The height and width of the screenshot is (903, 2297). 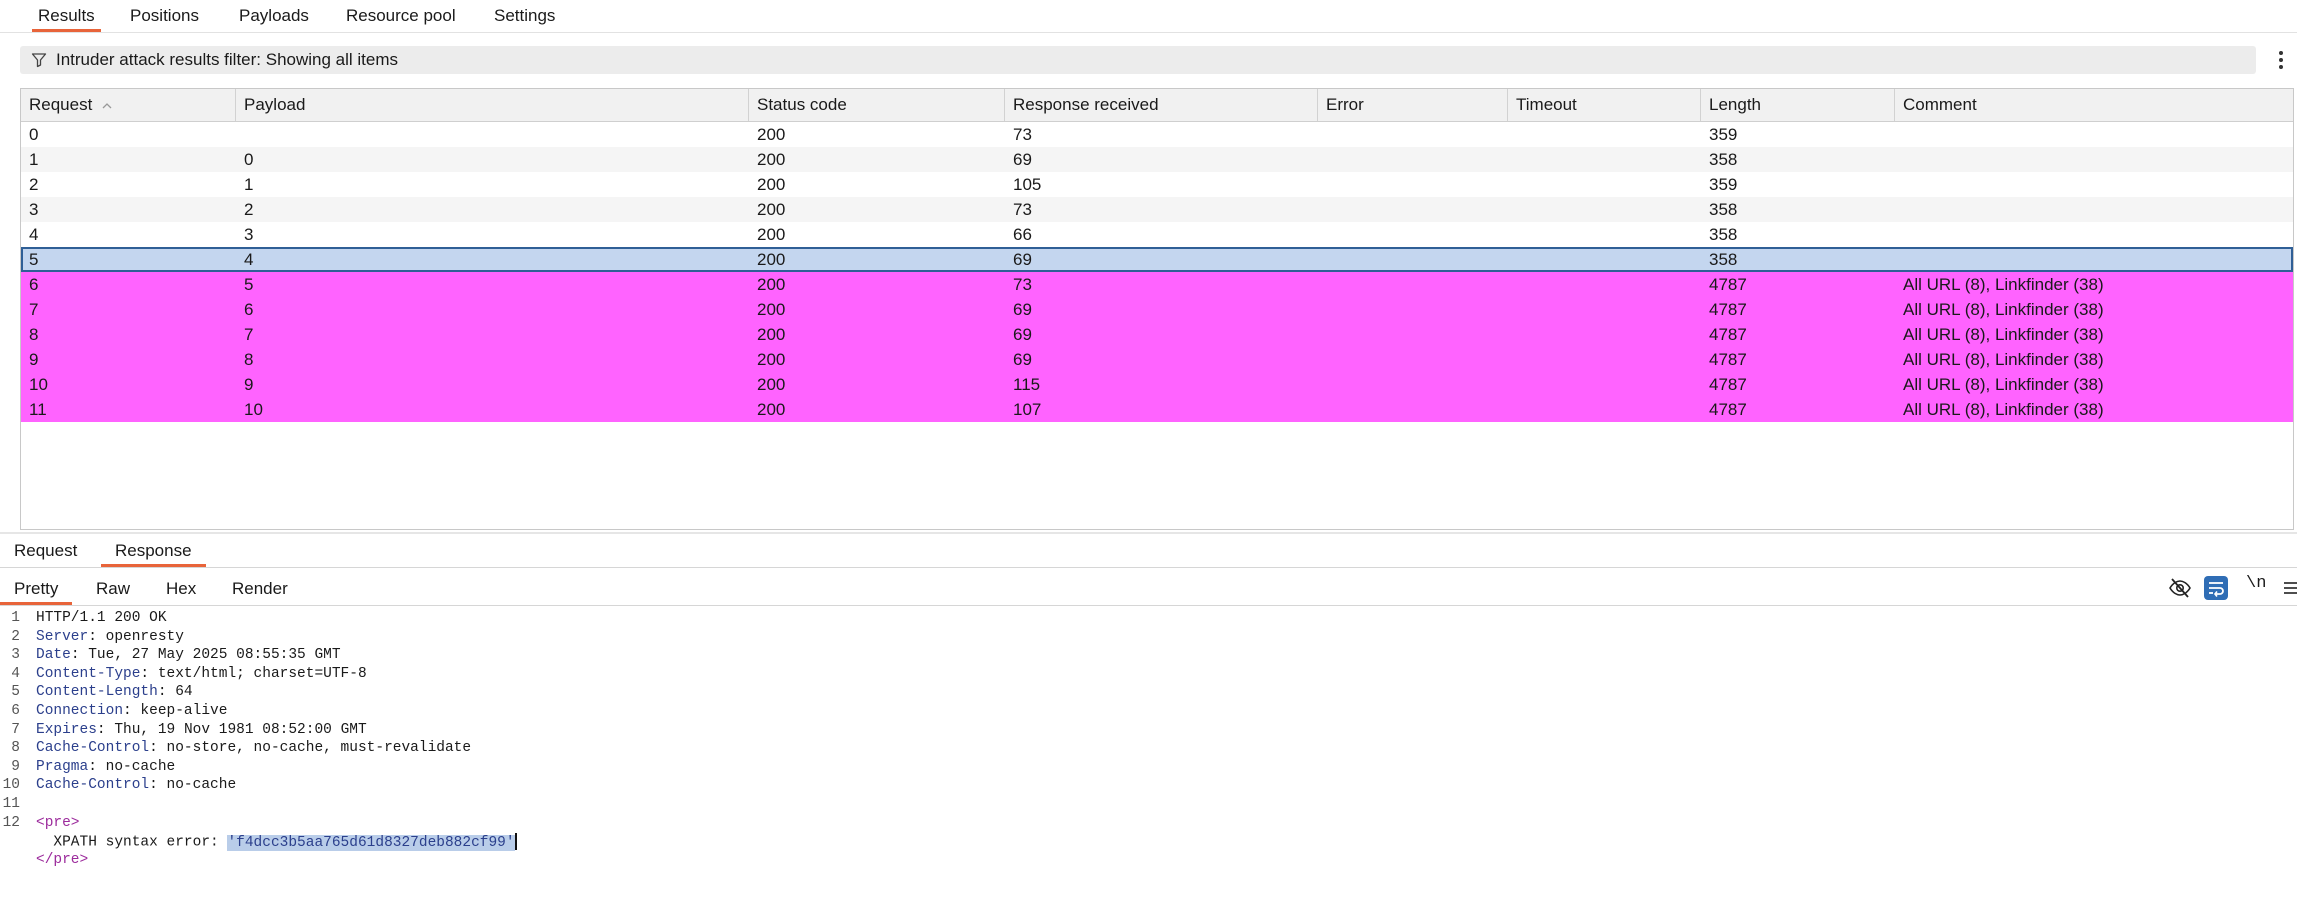 What do you see at coordinates (38, 409) in the screenshot?
I see `cell-request: 11` at bounding box center [38, 409].